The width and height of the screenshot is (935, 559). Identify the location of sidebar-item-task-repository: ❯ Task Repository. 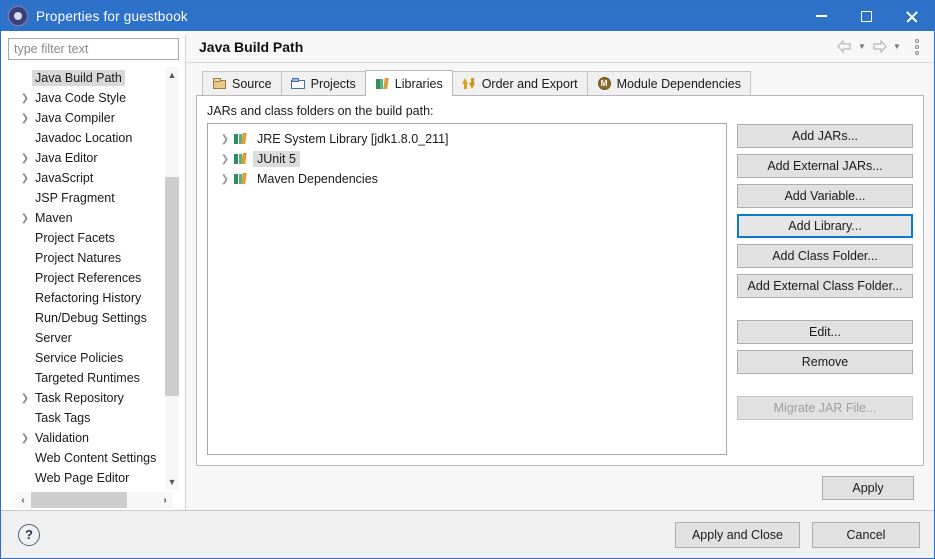
(86, 398).